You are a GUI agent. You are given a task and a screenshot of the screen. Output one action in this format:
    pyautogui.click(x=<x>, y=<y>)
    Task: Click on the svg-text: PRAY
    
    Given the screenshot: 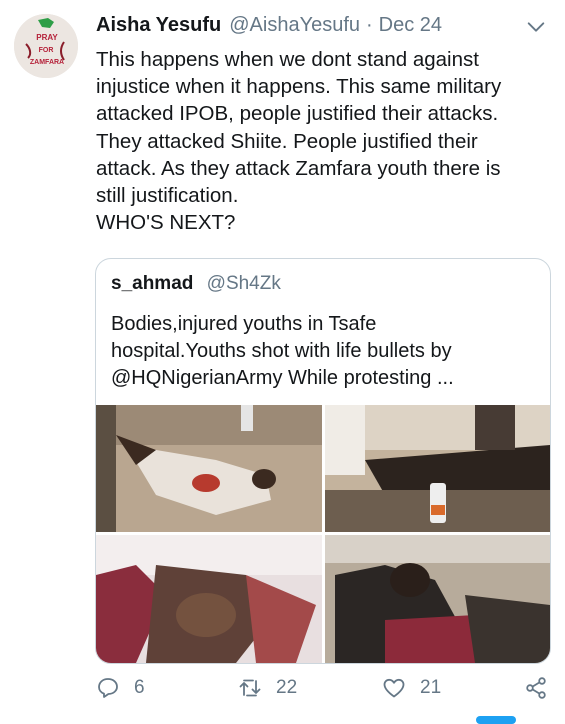 What is the action you would take?
    pyautogui.click(x=47, y=37)
    